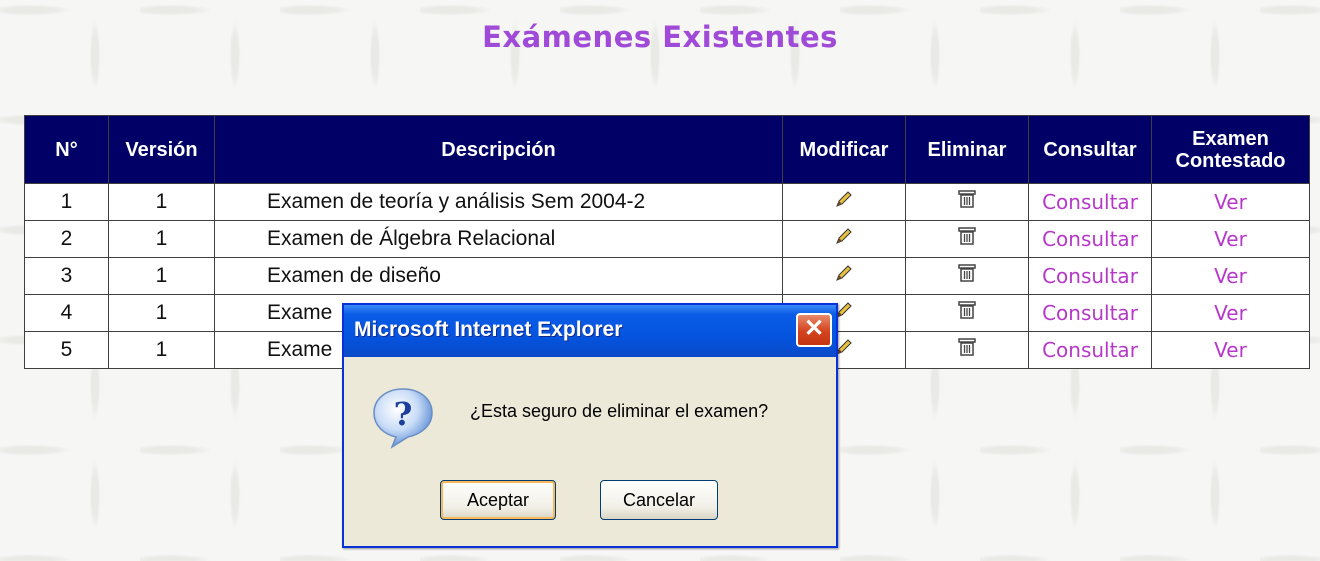 The width and height of the screenshot is (1320, 561). What do you see at coordinates (660, 37) in the screenshot?
I see `page-title: Exámenes Existentes` at bounding box center [660, 37].